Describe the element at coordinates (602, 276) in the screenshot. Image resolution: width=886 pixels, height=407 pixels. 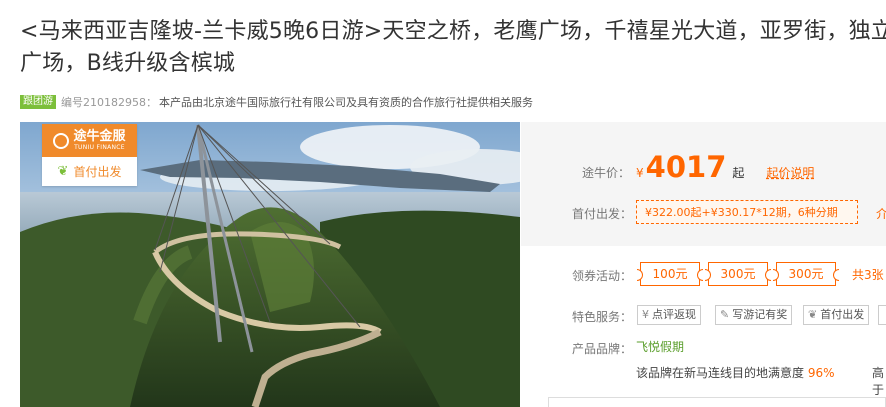
I see `coupon-label: 领券活动：` at that location.